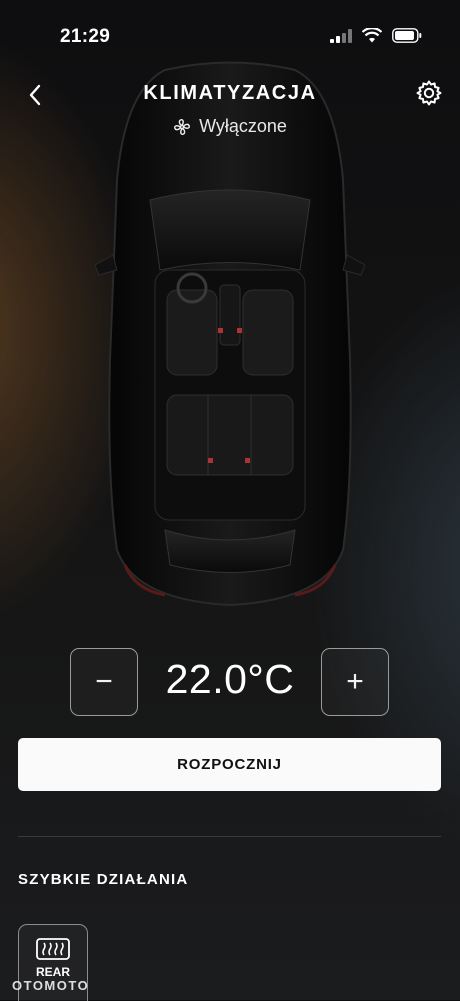  What do you see at coordinates (103, 879) in the screenshot?
I see `quick-actions-title: SZYBKIE DZIAŁANIA` at bounding box center [103, 879].